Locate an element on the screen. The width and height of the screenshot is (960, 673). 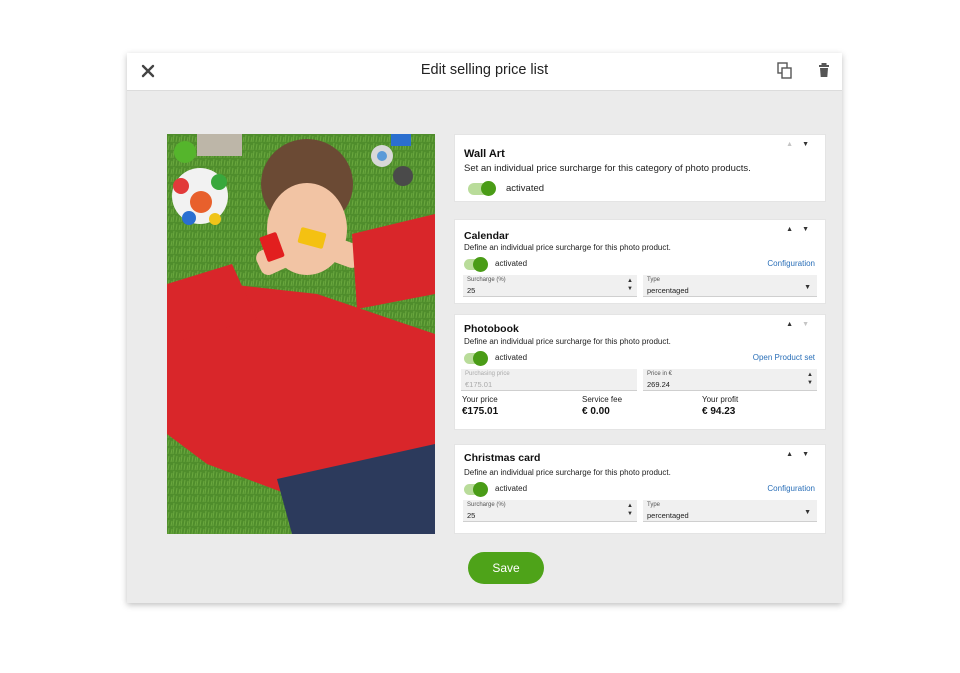
trash-icon is located at coordinates (824, 71).